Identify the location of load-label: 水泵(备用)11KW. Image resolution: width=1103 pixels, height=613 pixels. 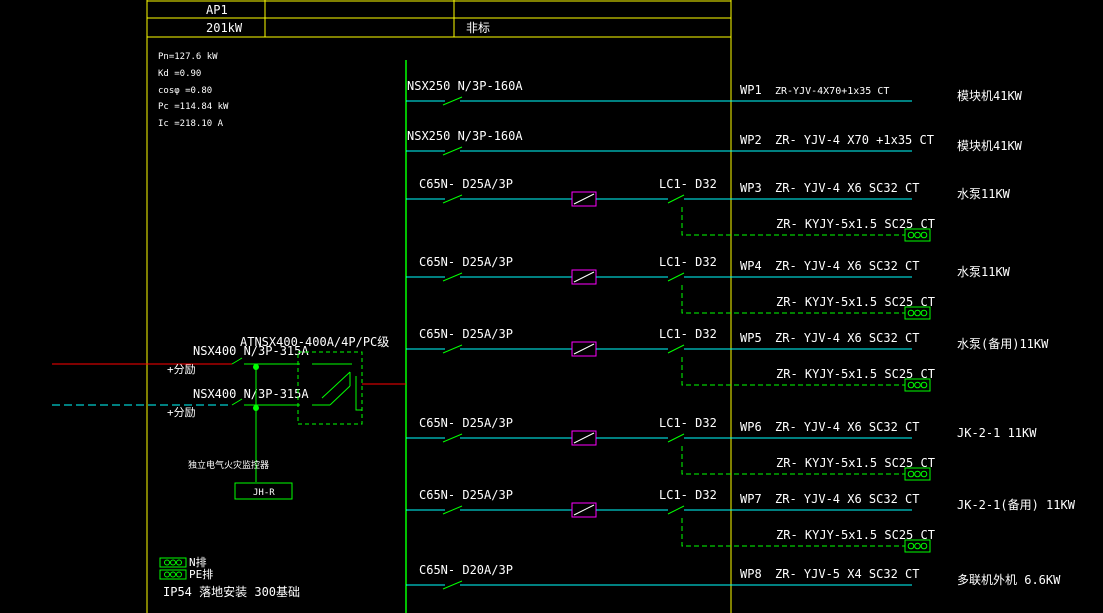
(1003, 344).